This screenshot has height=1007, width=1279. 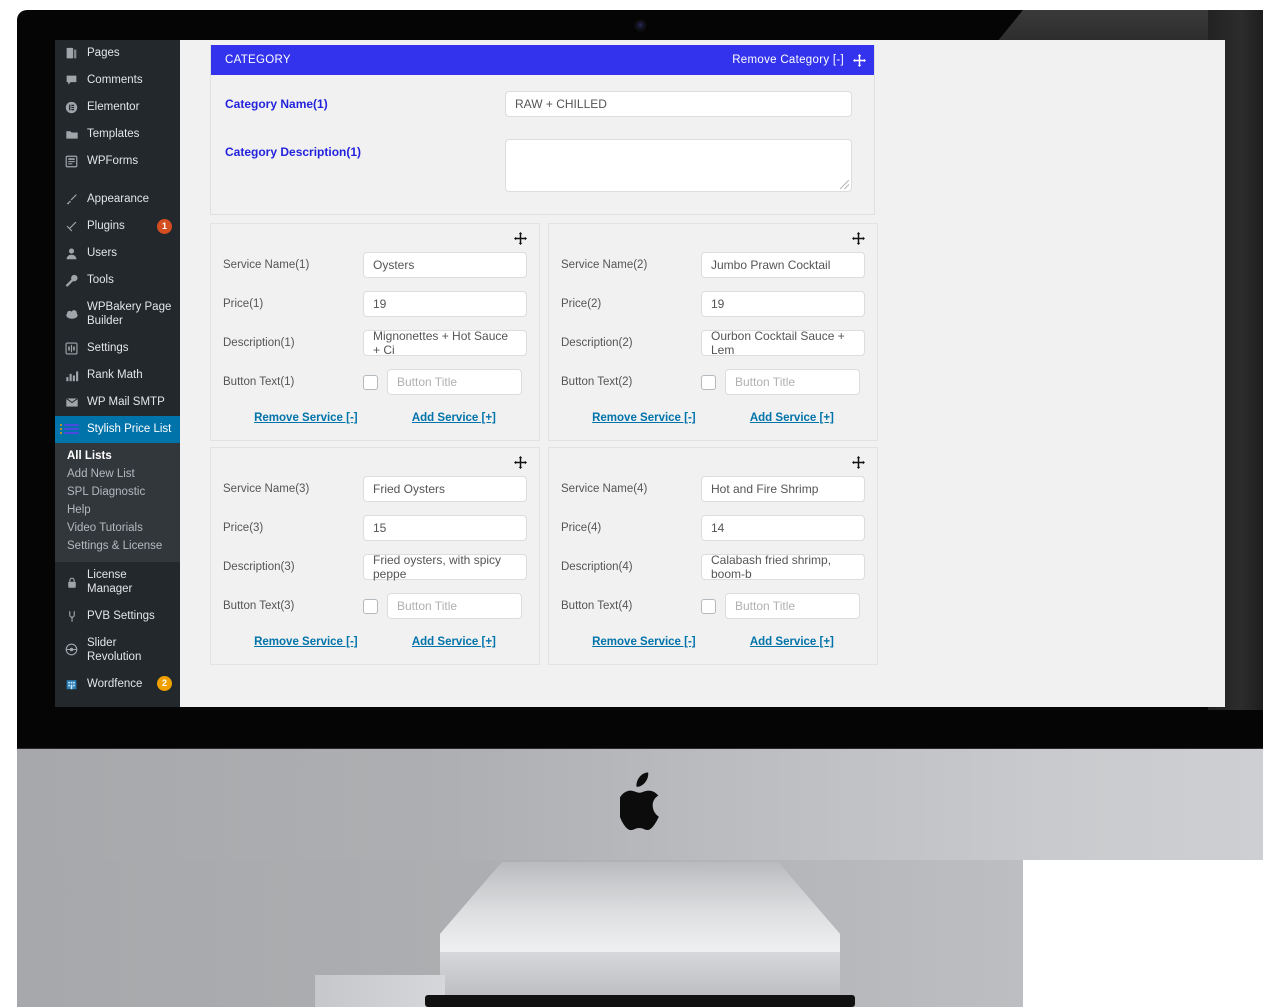 I want to click on sidebar-item-help: Help, so click(x=117, y=510).